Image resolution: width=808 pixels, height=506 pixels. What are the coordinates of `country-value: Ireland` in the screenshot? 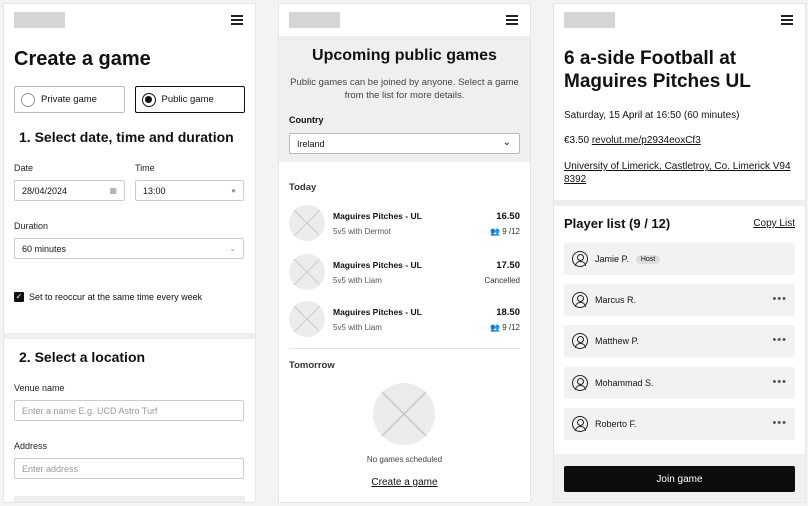 It's located at (311, 143).